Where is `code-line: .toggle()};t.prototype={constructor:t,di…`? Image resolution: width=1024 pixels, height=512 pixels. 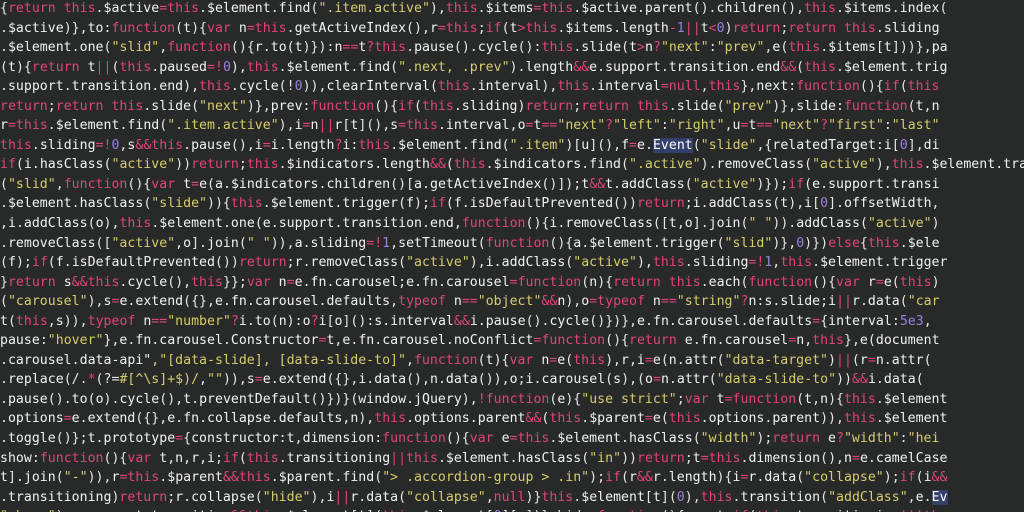 code-line: .toggle()};t.prototype={constructor:t,di… is located at coordinates (512, 439).